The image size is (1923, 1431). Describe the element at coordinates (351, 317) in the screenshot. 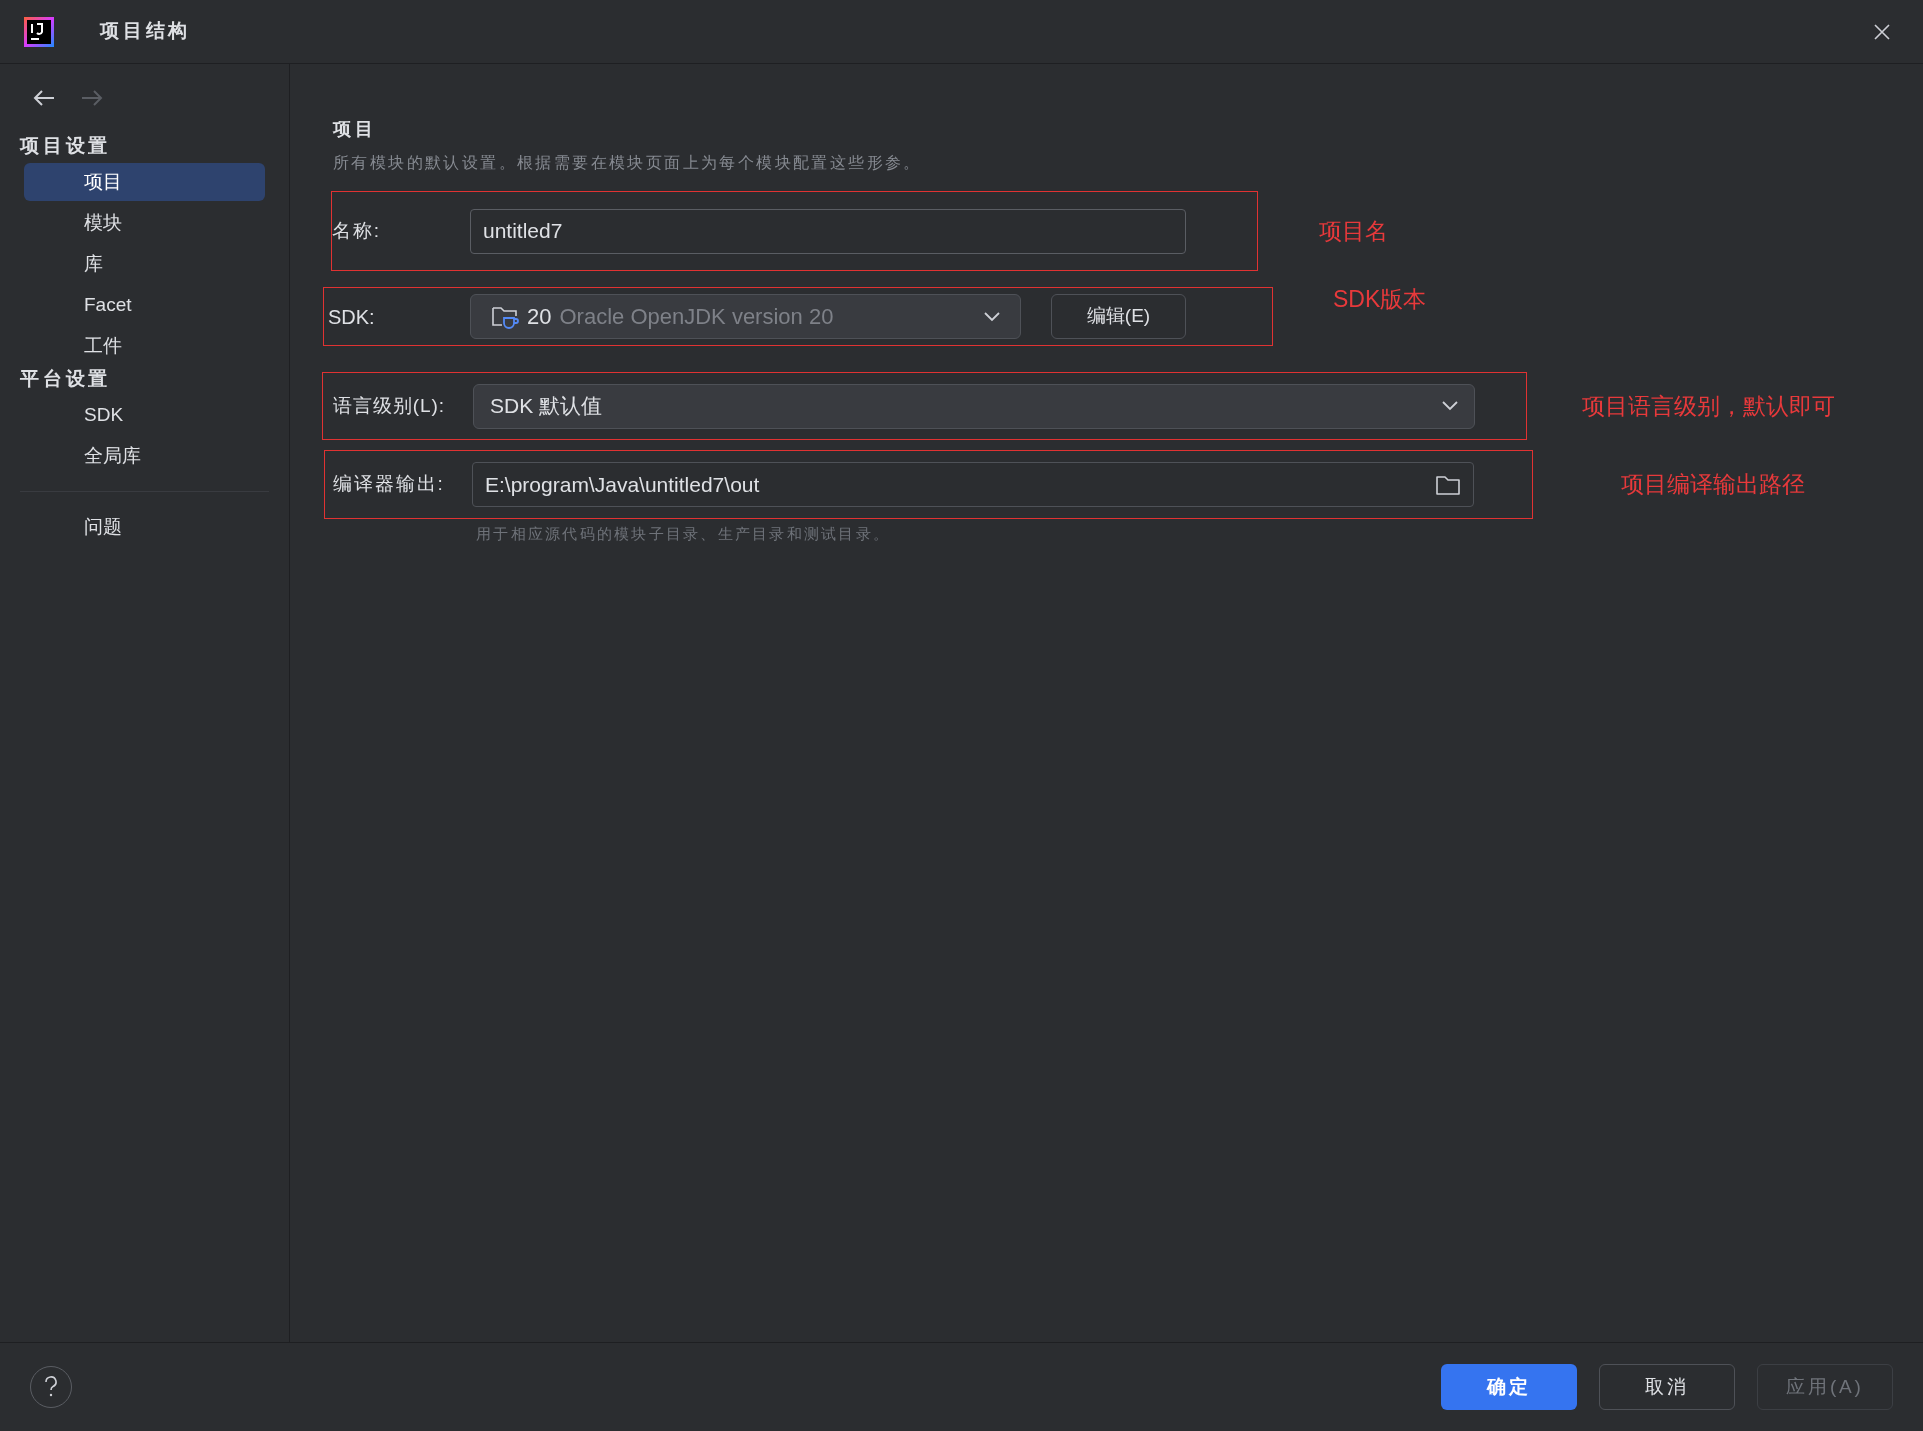

I see `field-label: SDK:` at that location.